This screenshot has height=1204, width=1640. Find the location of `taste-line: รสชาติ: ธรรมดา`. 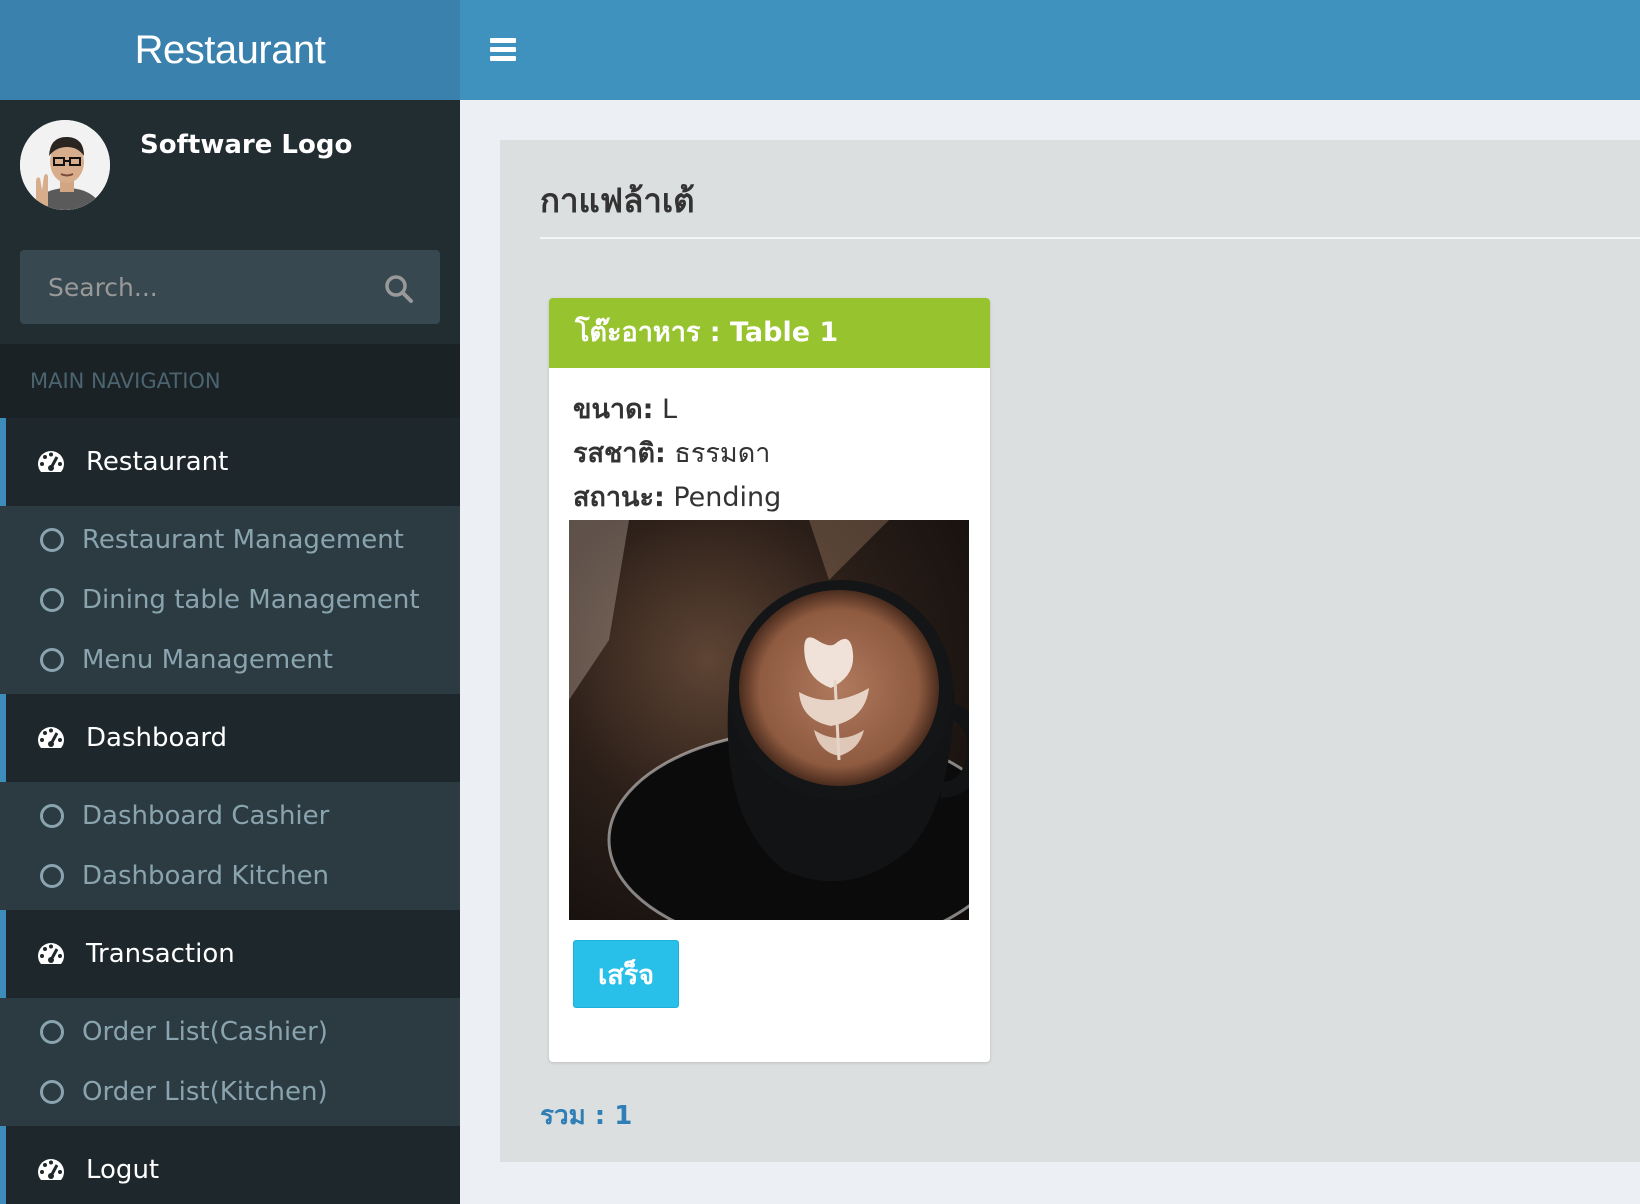

taste-line: รสชาติ: ธรรมดา is located at coordinates (769, 454).